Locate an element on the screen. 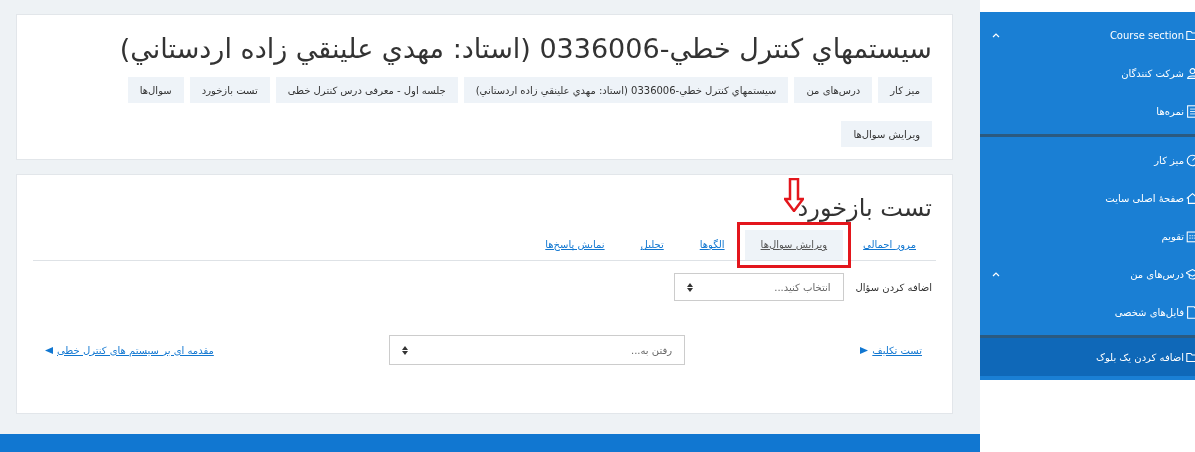 The height and width of the screenshot is (452, 1195). sidebar-item: شرکت کنندگان is located at coordinates (1087, 73).